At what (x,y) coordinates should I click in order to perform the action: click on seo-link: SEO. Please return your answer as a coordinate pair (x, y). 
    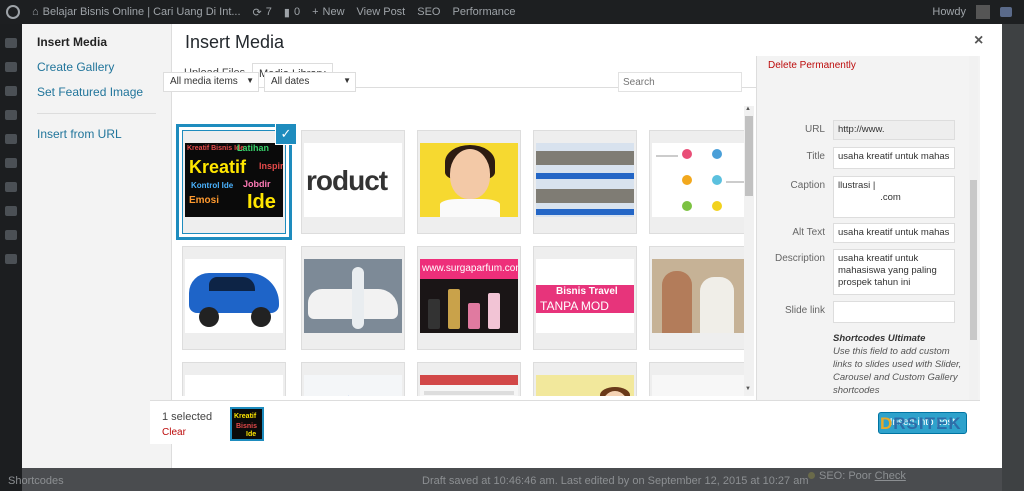
    Looking at the image, I should click on (428, 12).